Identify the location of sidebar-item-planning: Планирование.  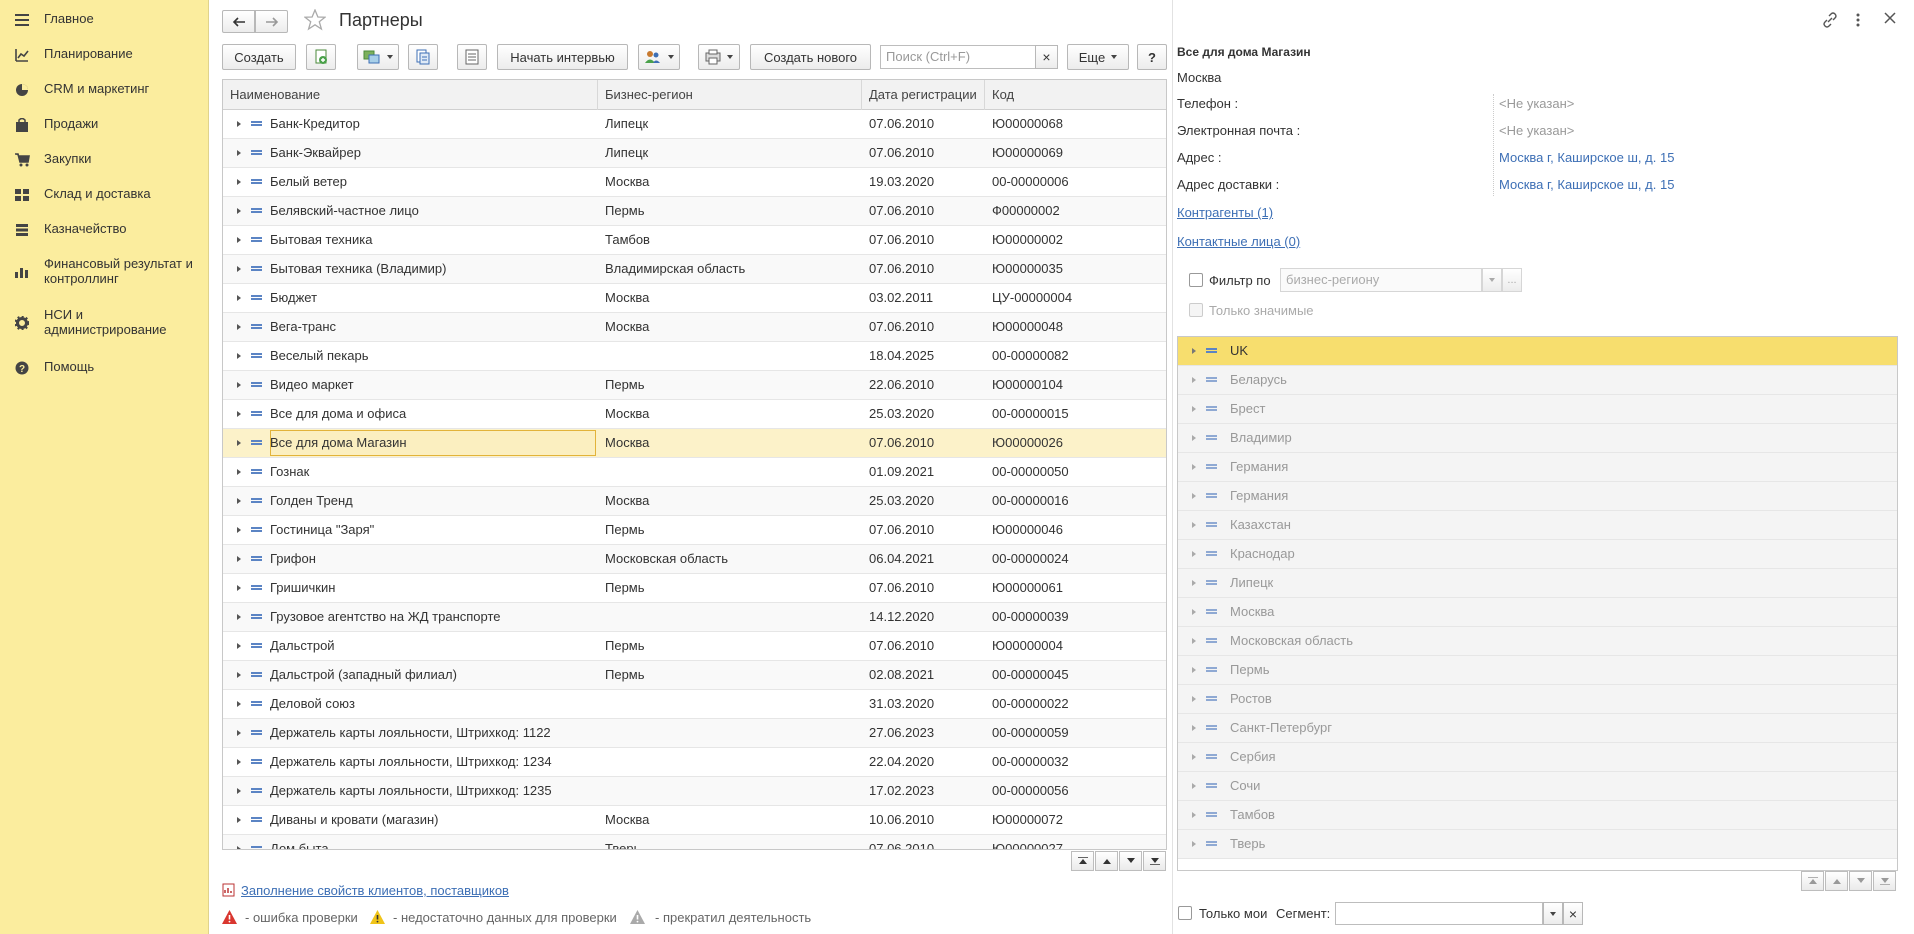
(71, 54).